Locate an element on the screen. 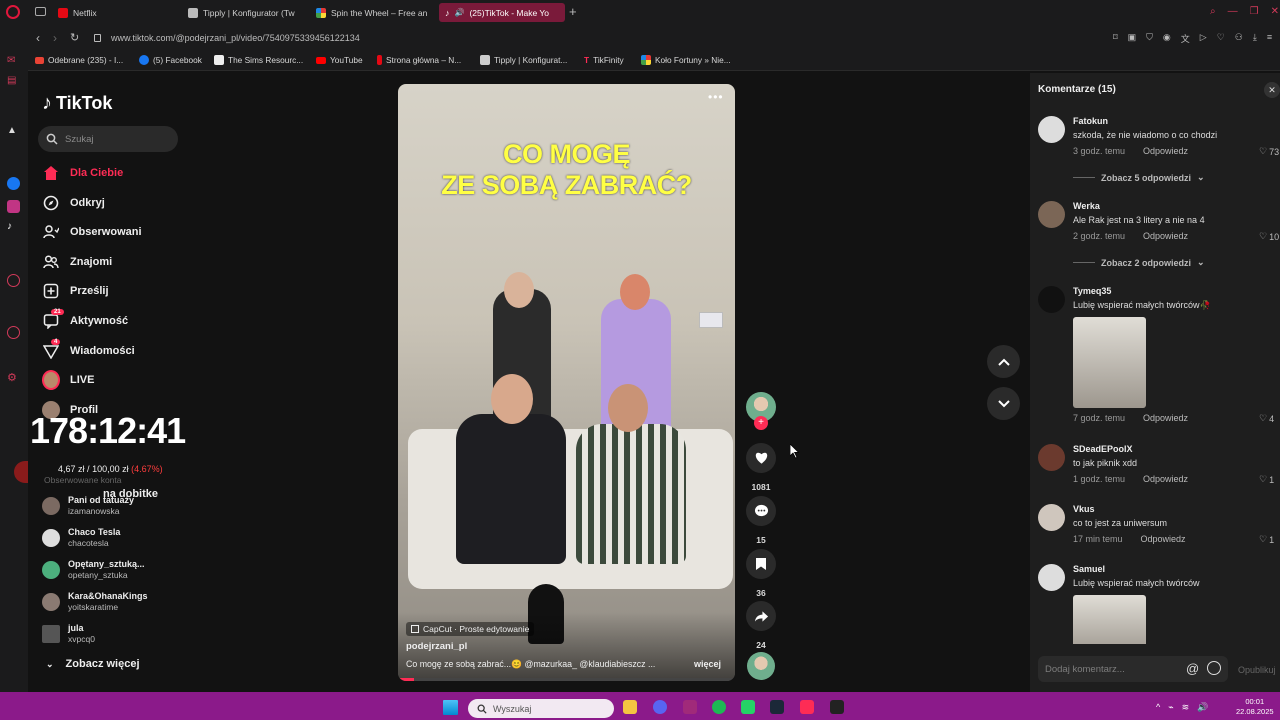  tab-netflix: Netflix is located at coordinates (112, 12).